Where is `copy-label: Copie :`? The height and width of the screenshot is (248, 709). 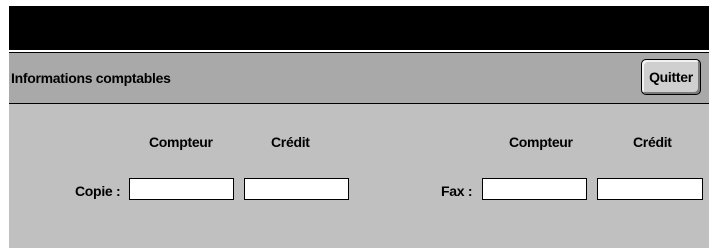
copy-label: Copie : is located at coordinates (98, 191).